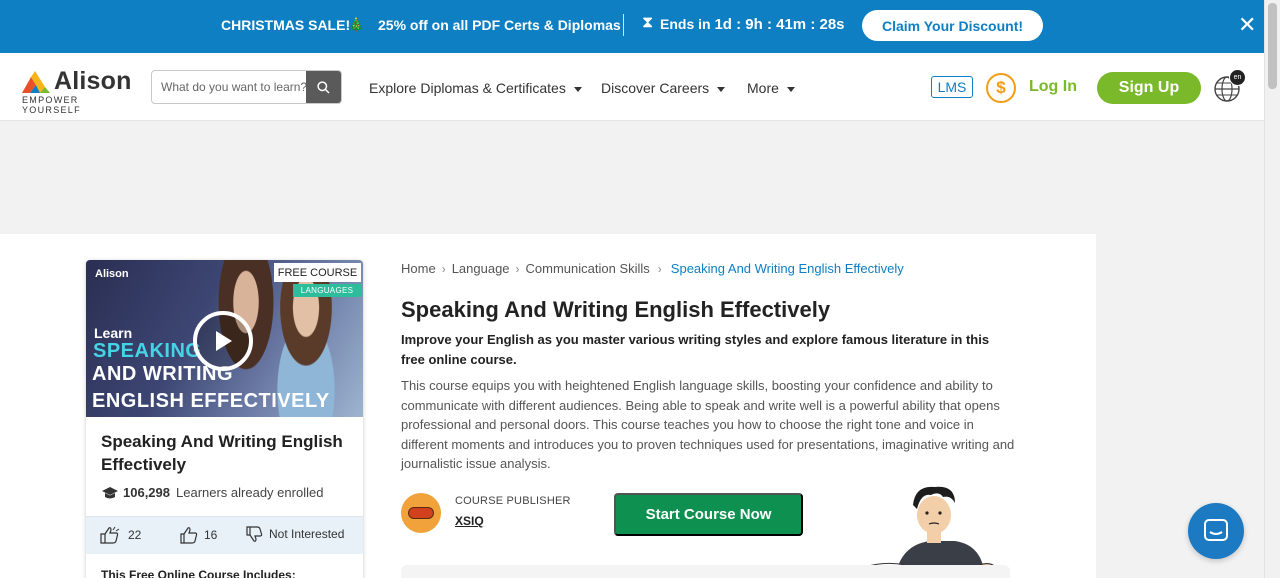 The height and width of the screenshot is (578, 1280). Describe the element at coordinates (952, 87) in the screenshot. I see `lms-button: LMS` at that location.